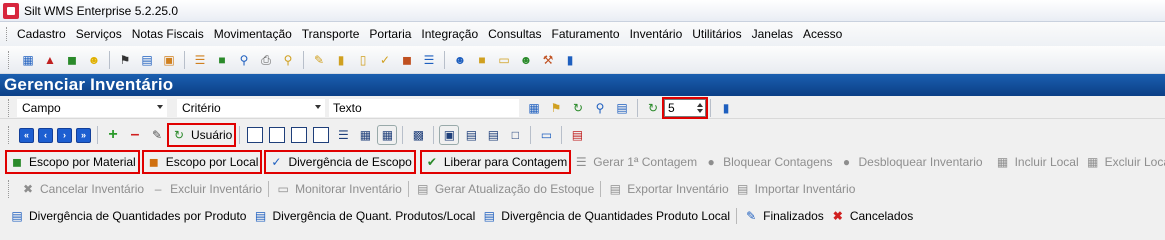 This screenshot has height=240, width=1165. I want to click on finalizados-button: ✎ Finalizados, so click(783, 216).